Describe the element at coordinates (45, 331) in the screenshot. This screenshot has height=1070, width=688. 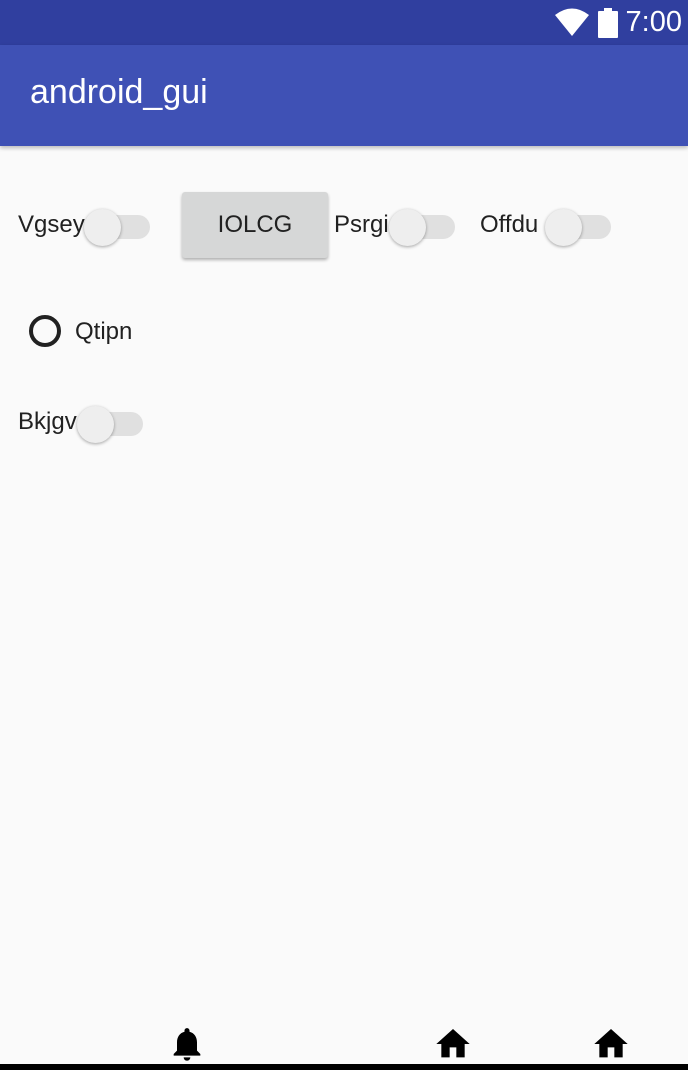
I see `radio-button-qtipn` at that location.